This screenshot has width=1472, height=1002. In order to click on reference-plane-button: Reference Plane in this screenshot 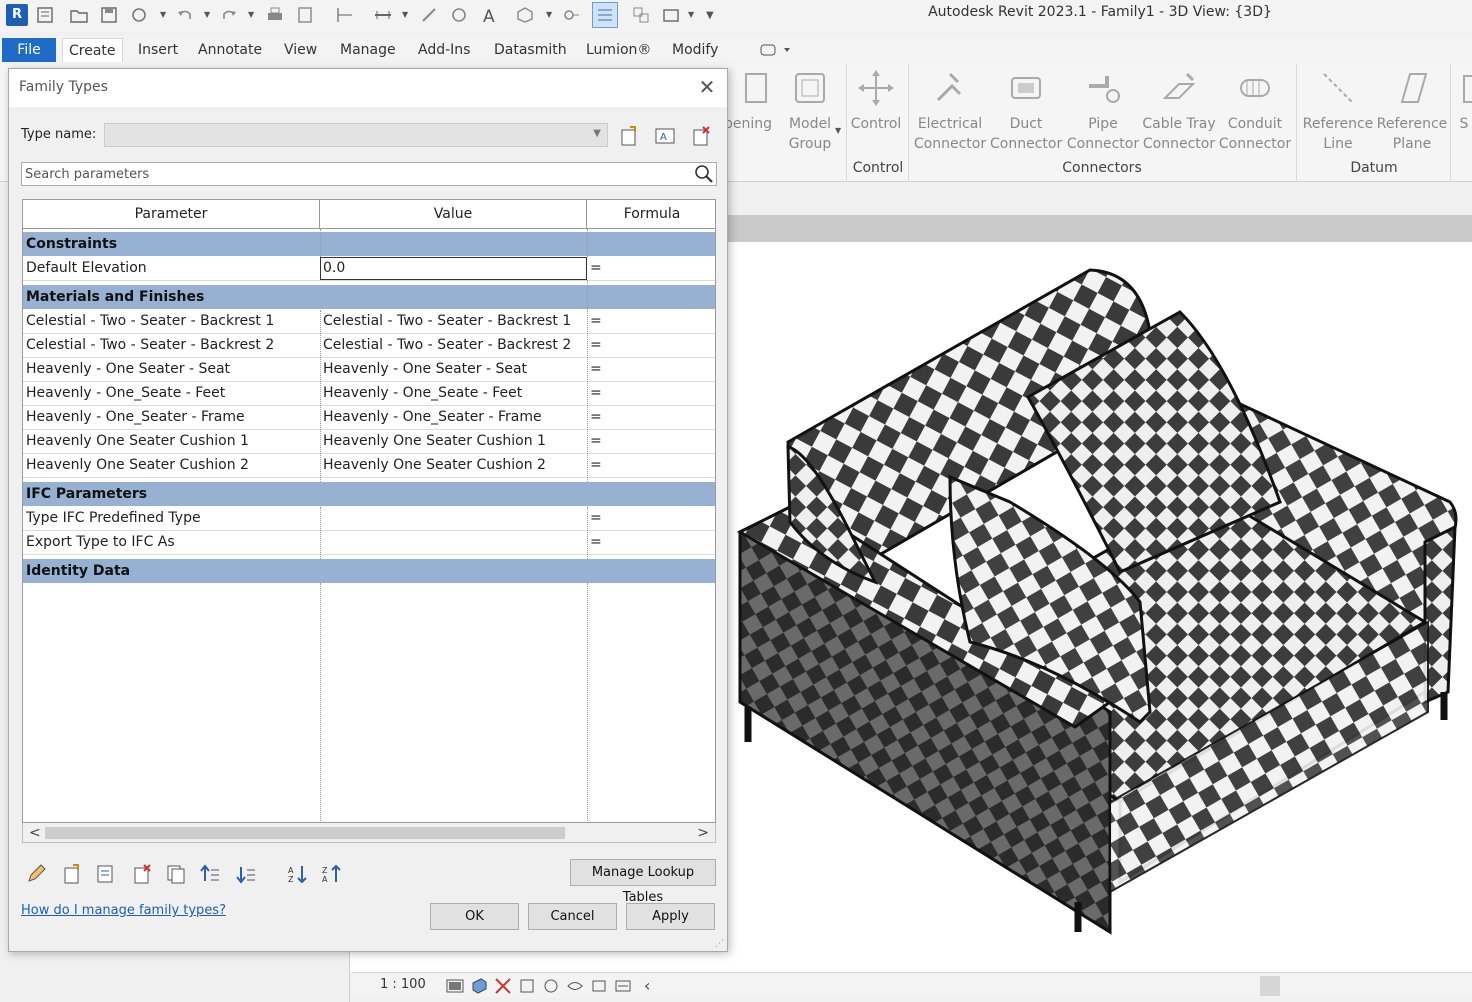, I will do `click(1412, 111)`.